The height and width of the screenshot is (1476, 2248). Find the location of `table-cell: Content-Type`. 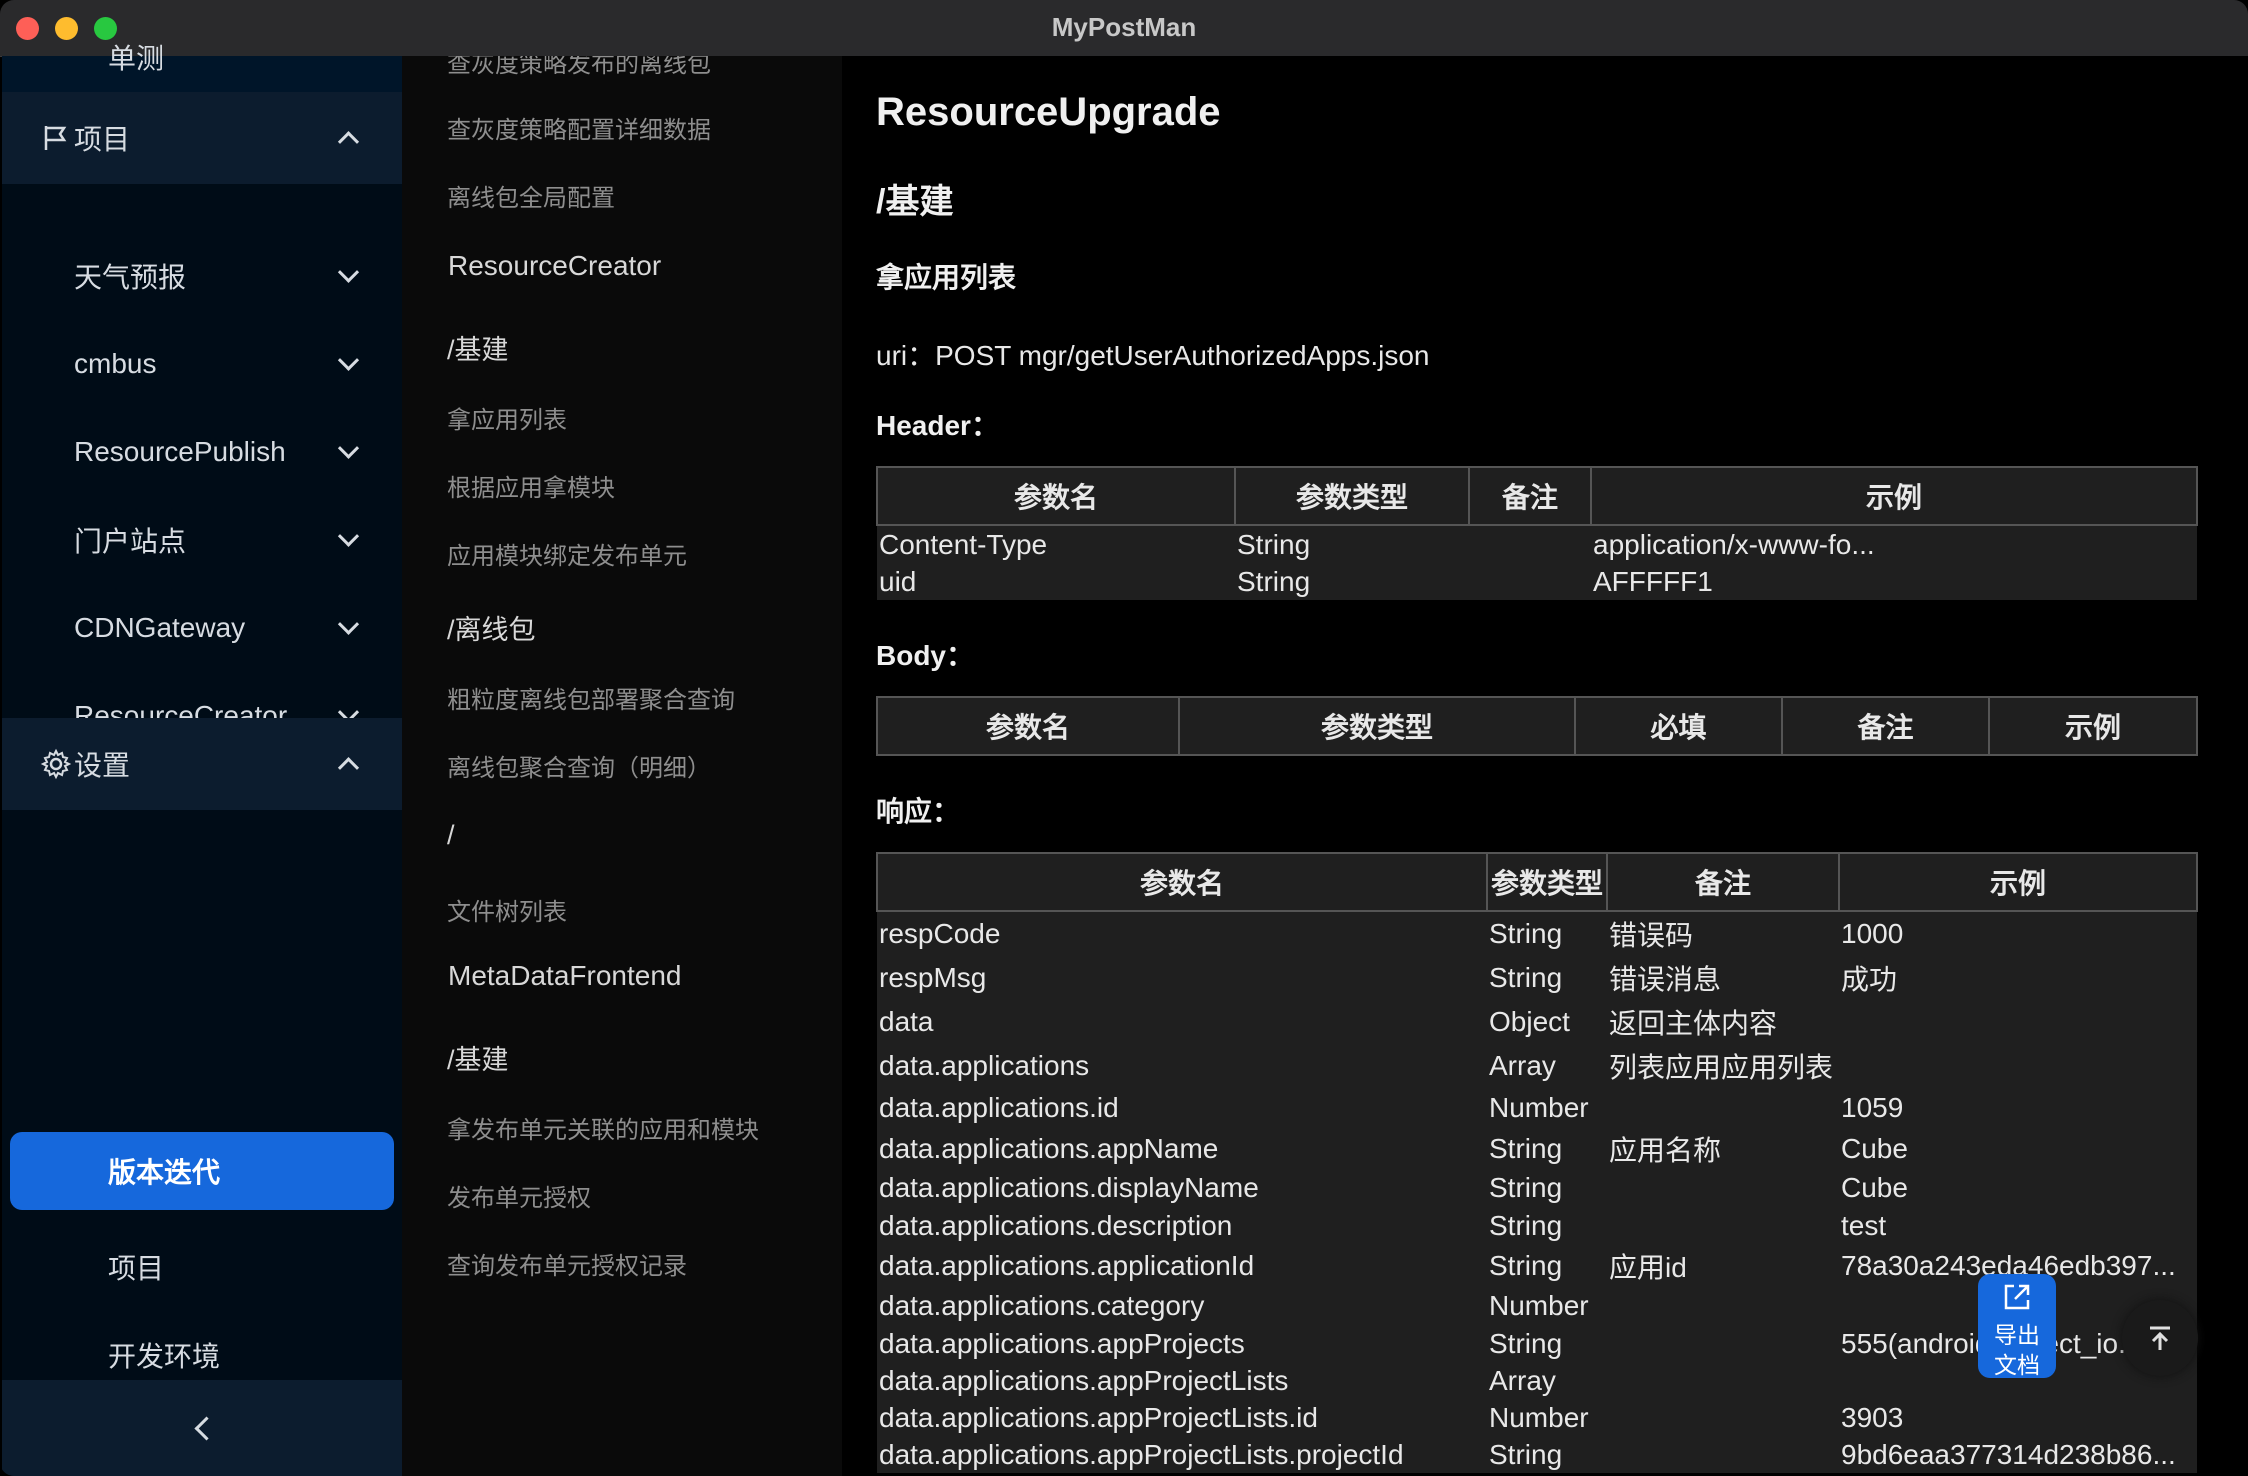

table-cell: Content-Type is located at coordinates (1056, 544).